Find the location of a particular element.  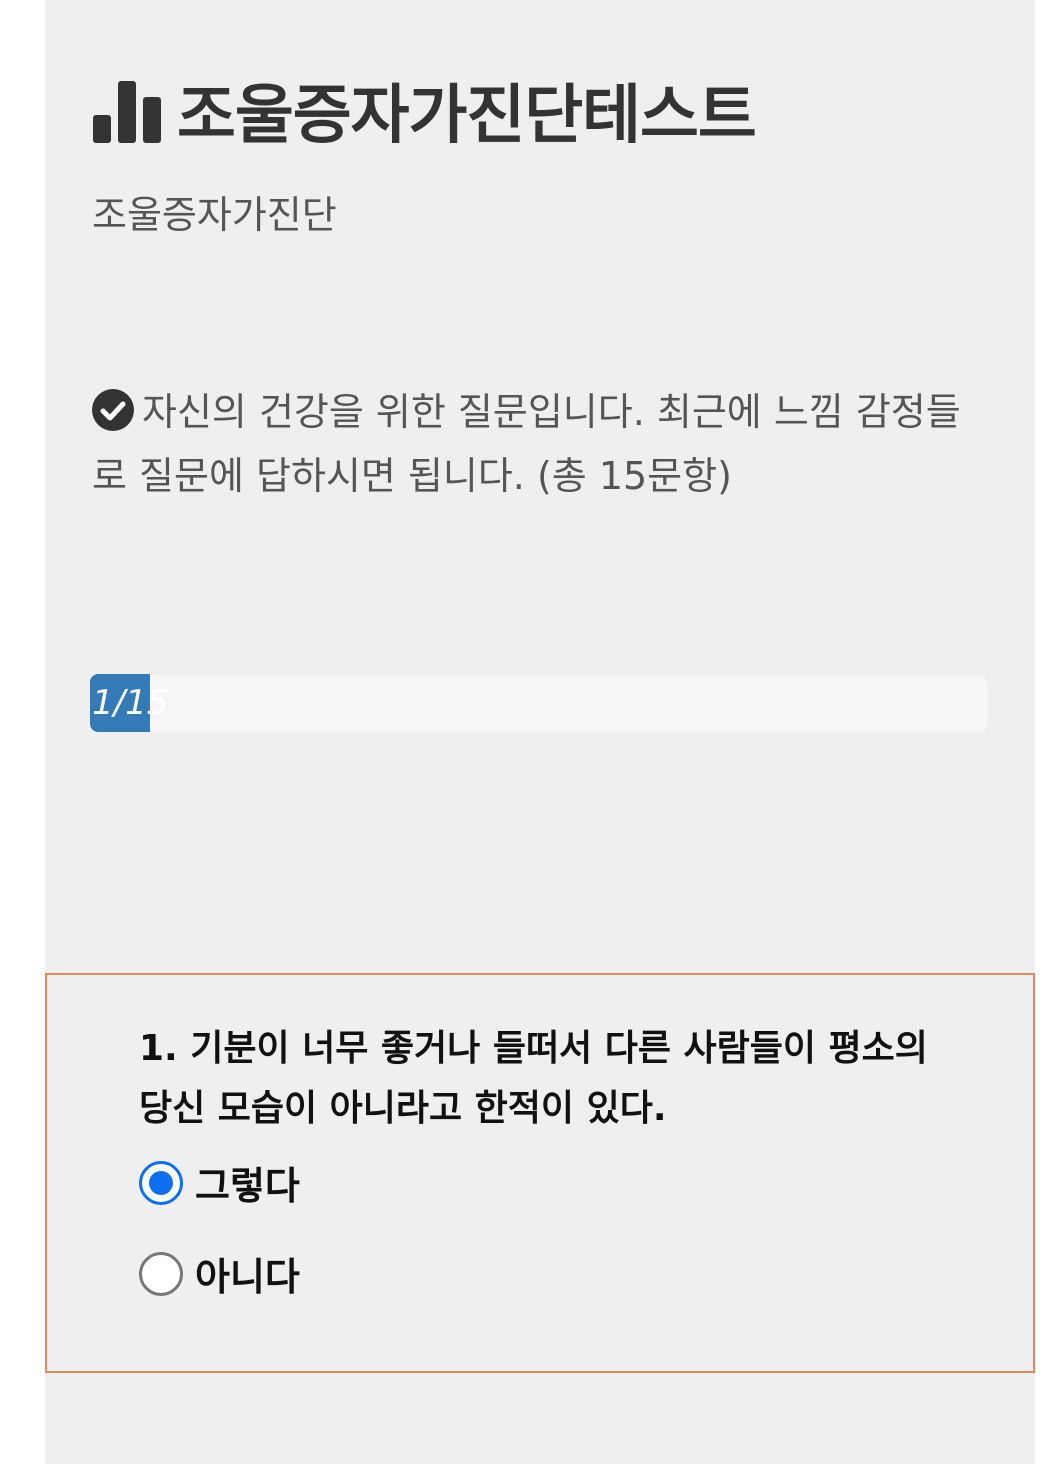

option-yes-label: 그렇다 is located at coordinates (247, 1186).